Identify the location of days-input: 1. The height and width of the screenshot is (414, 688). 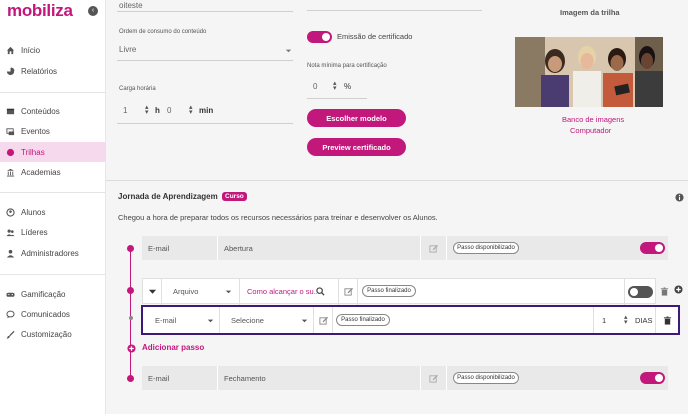
(604, 320).